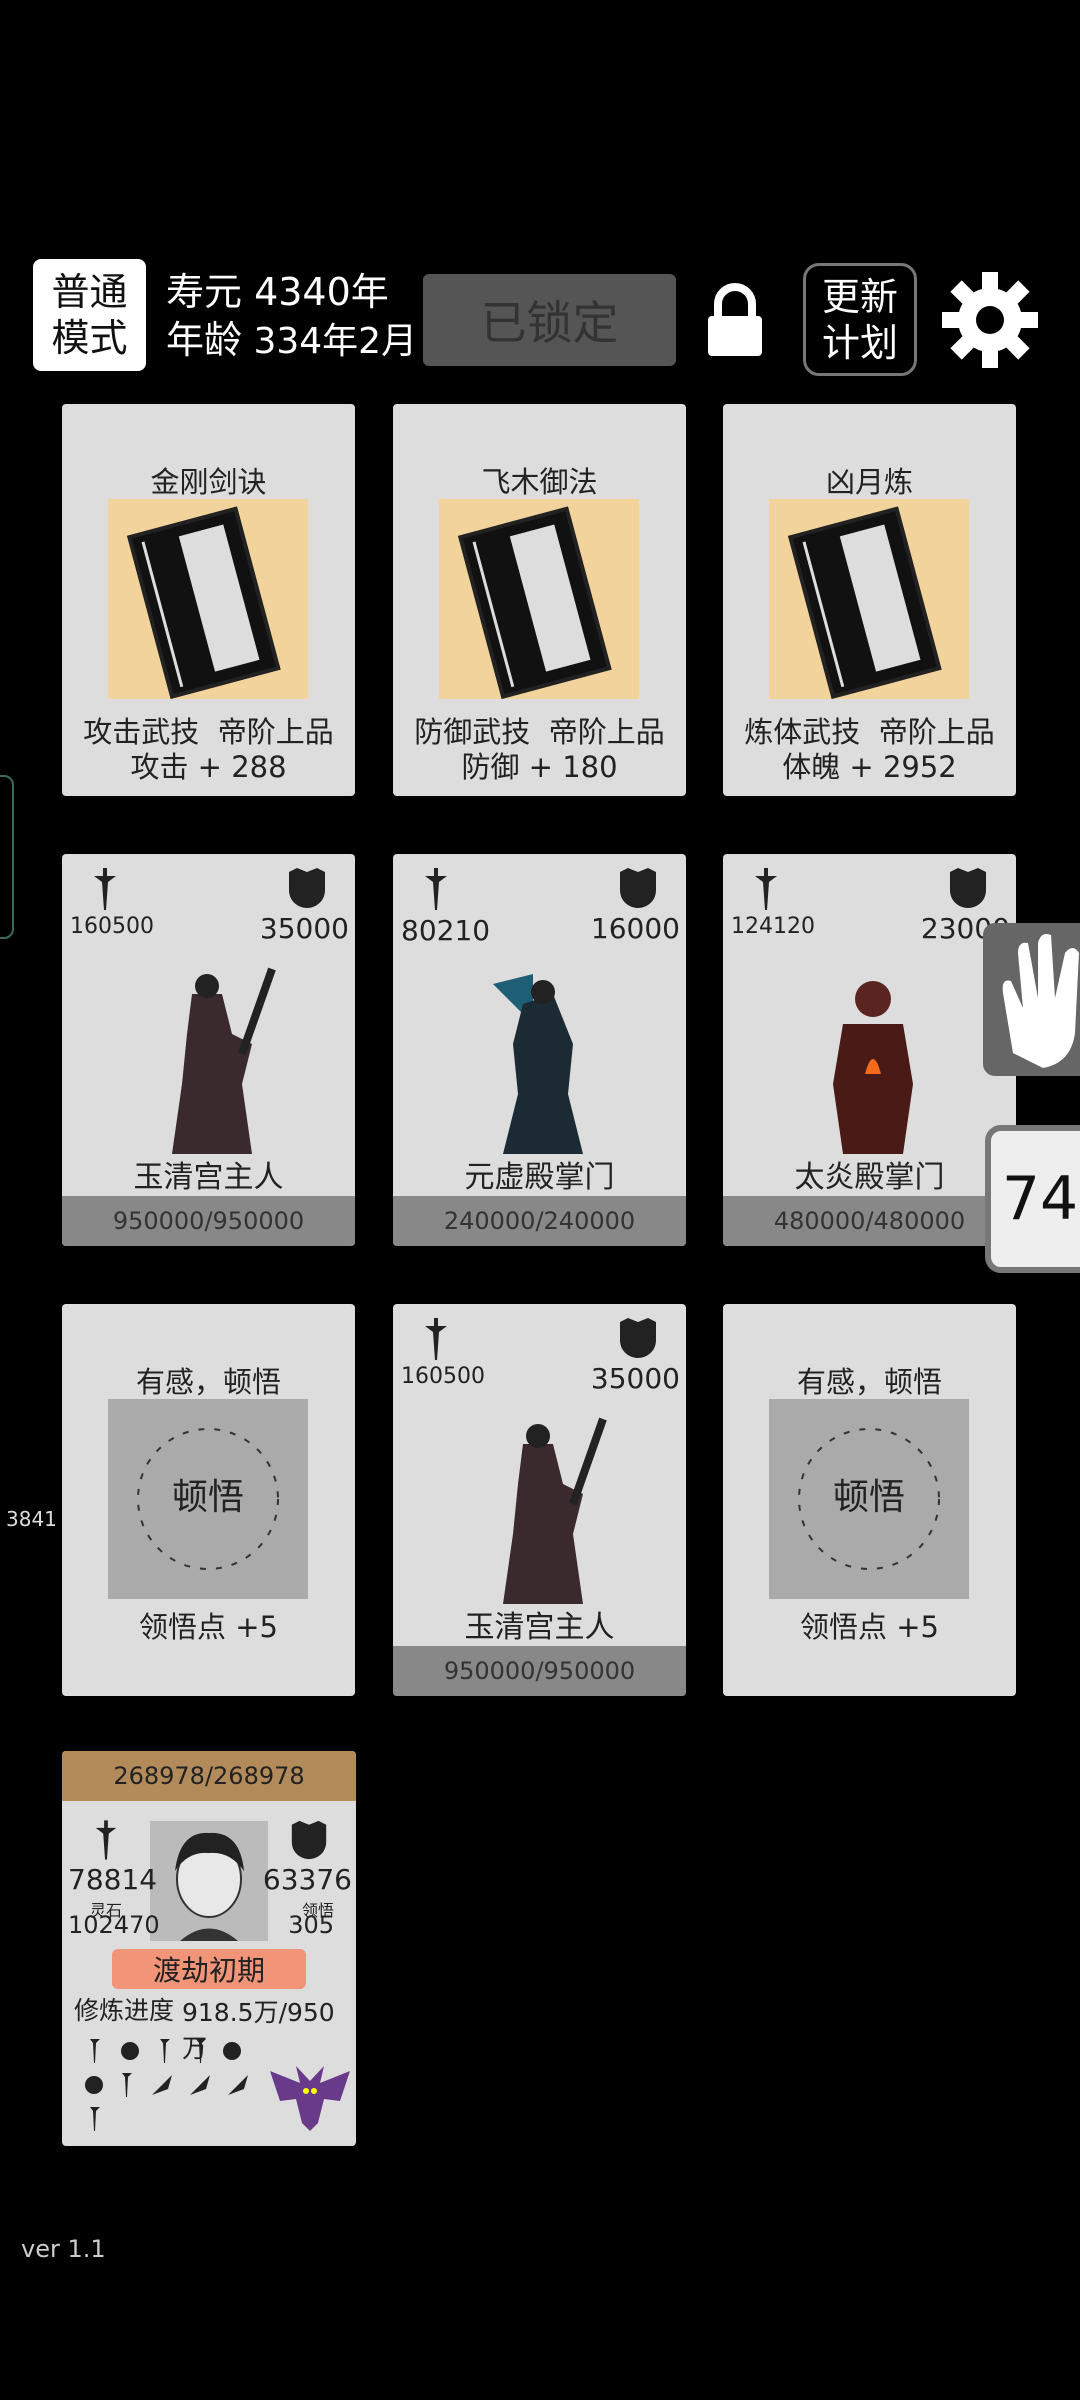 This screenshot has width=1080, height=2400. Describe the element at coordinates (277, 292) in the screenshot. I see `lifespan-text: 寿元 4340年` at that location.